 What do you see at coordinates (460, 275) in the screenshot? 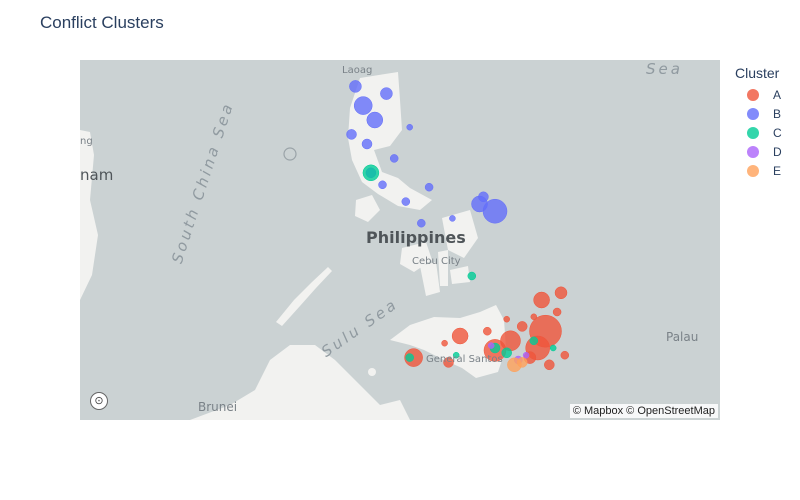
I see `land-bohol` at bounding box center [460, 275].